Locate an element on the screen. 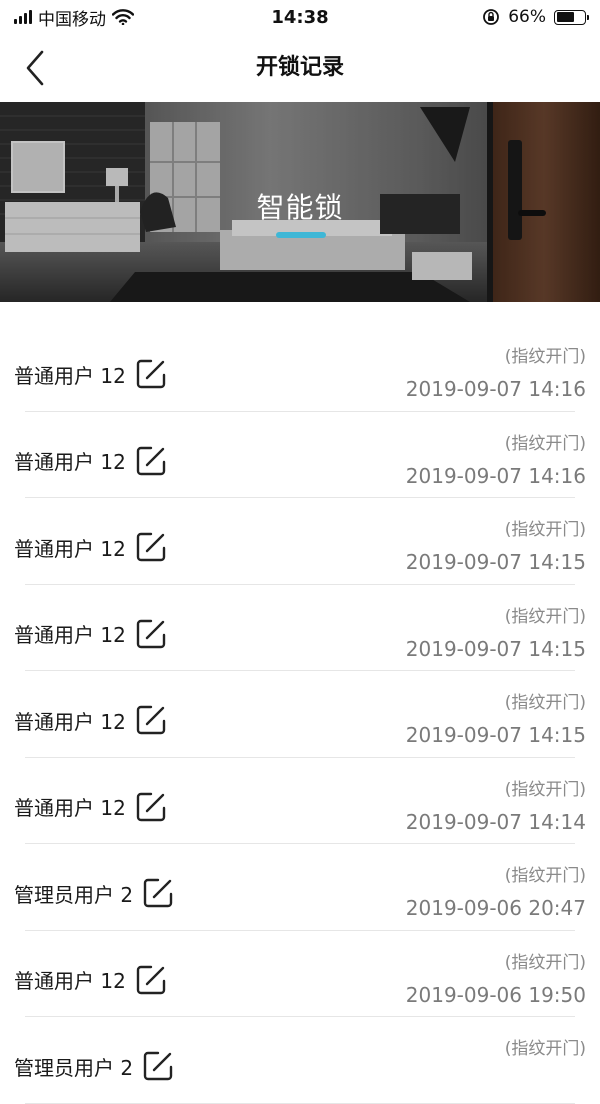 The width and height of the screenshot is (600, 1104). battery-icon is located at coordinates (571, 17).